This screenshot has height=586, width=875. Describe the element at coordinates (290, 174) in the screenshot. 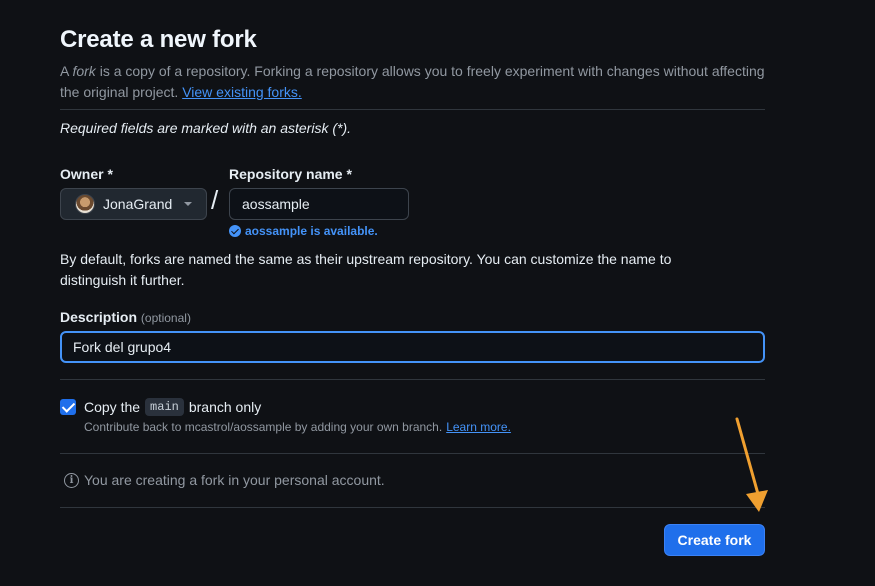

I see `repository-name-label: Repository name *` at that location.